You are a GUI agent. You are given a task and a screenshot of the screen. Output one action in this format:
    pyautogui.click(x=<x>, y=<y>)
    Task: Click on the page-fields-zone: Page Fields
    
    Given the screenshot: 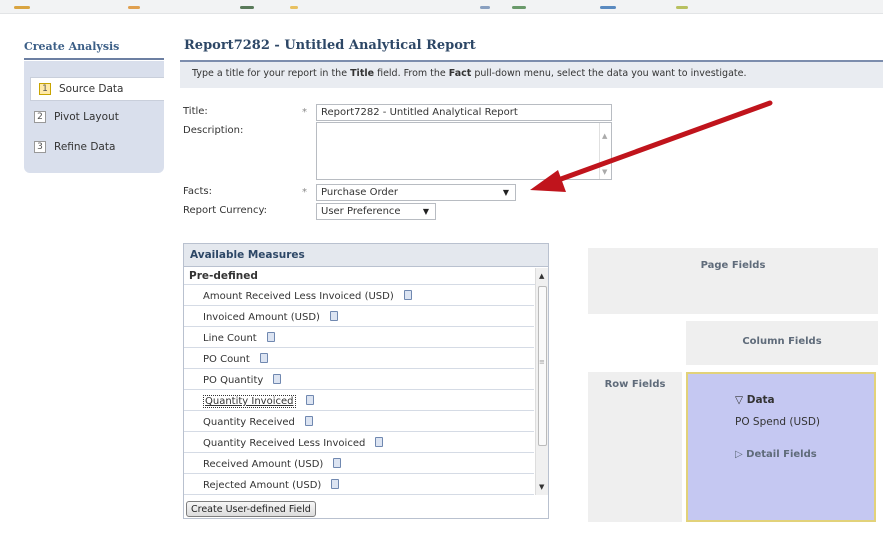 What is the action you would take?
    pyautogui.click(x=733, y=281)
    